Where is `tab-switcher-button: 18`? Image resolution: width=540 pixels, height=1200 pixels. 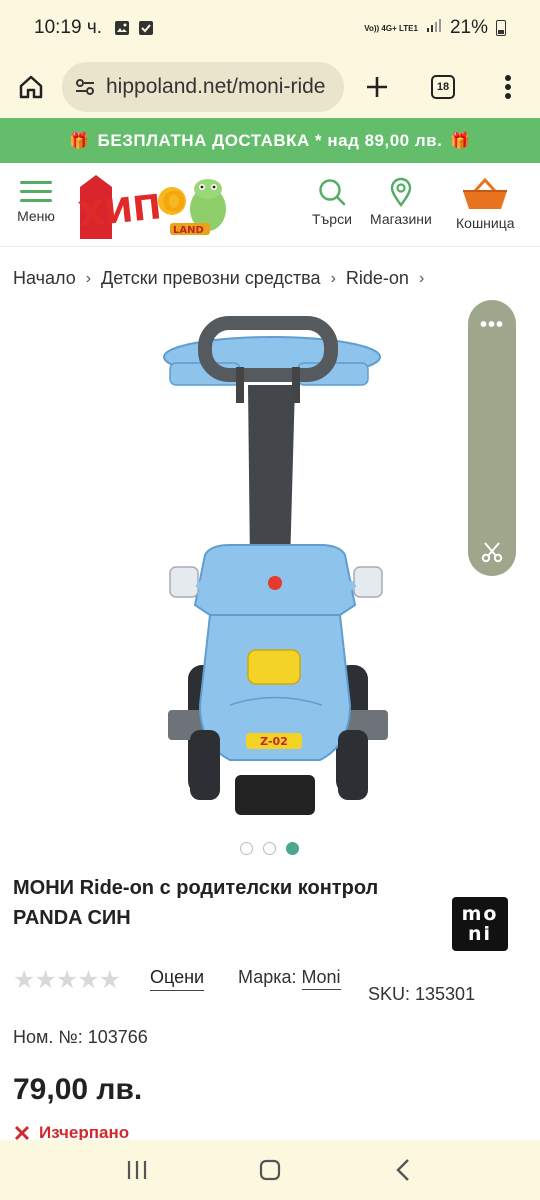
tab-switcher-button: 18 is located at coordinates (443, 87).